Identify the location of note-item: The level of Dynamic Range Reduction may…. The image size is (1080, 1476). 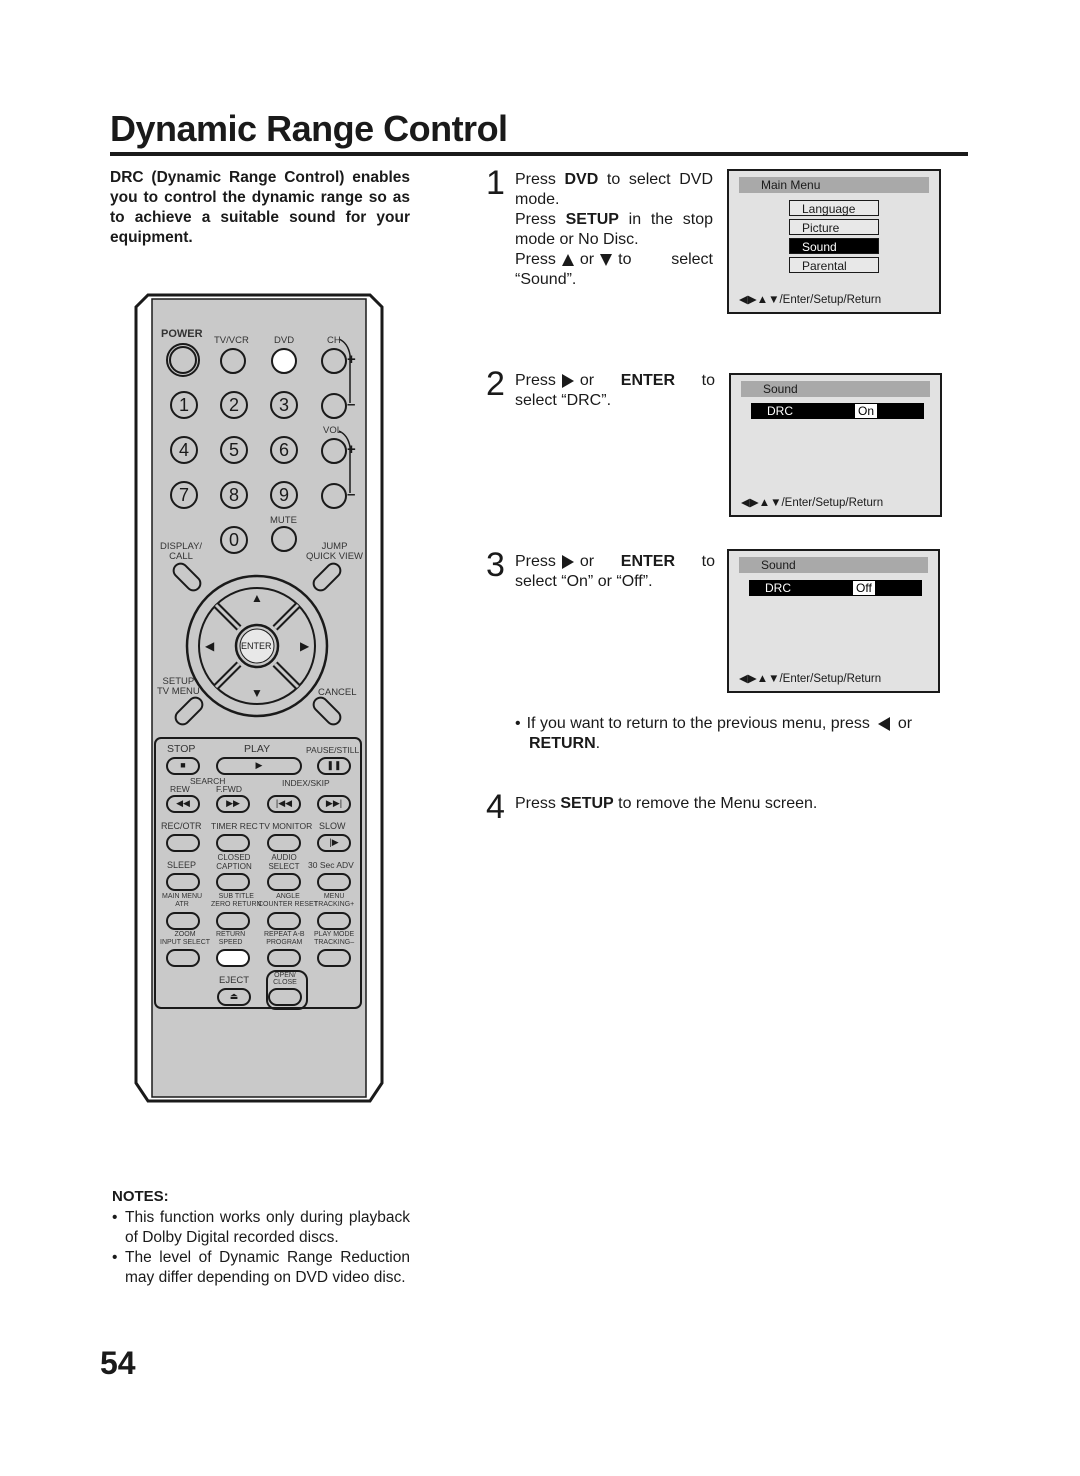
(261, 1268).